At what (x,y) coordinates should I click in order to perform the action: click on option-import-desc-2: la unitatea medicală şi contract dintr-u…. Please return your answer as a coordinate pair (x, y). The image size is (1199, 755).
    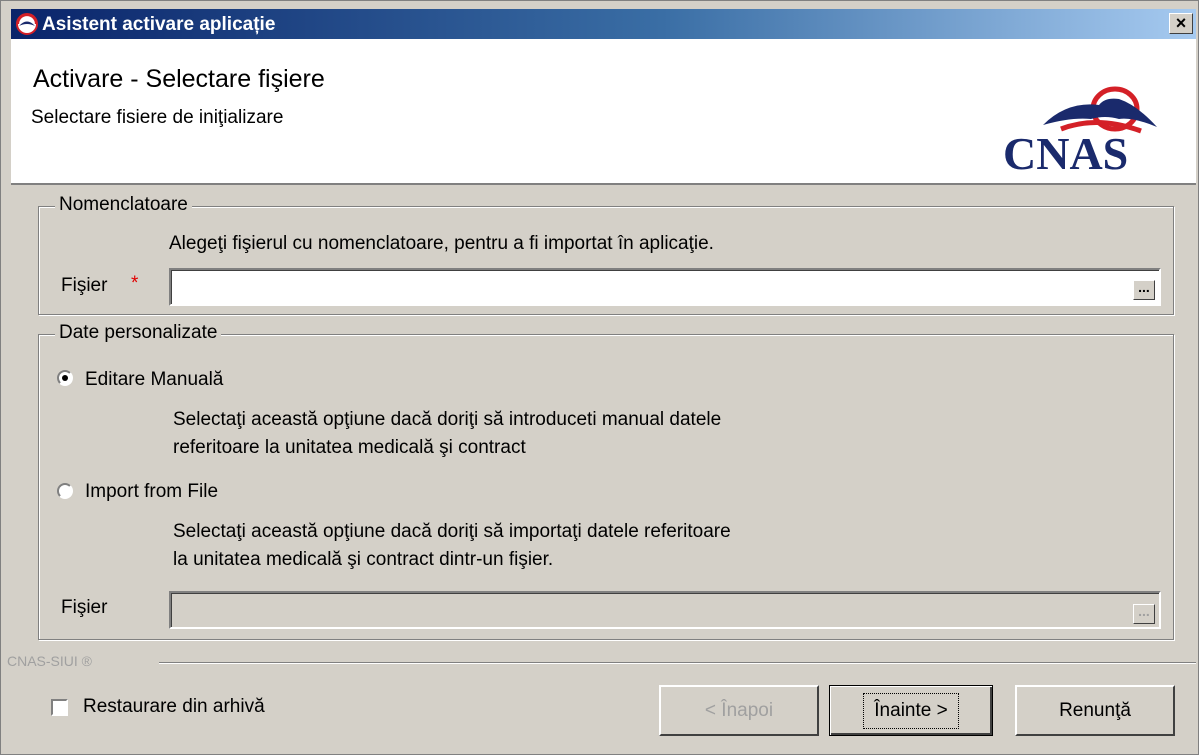
    Looking at the image, I should click on (363, 559).